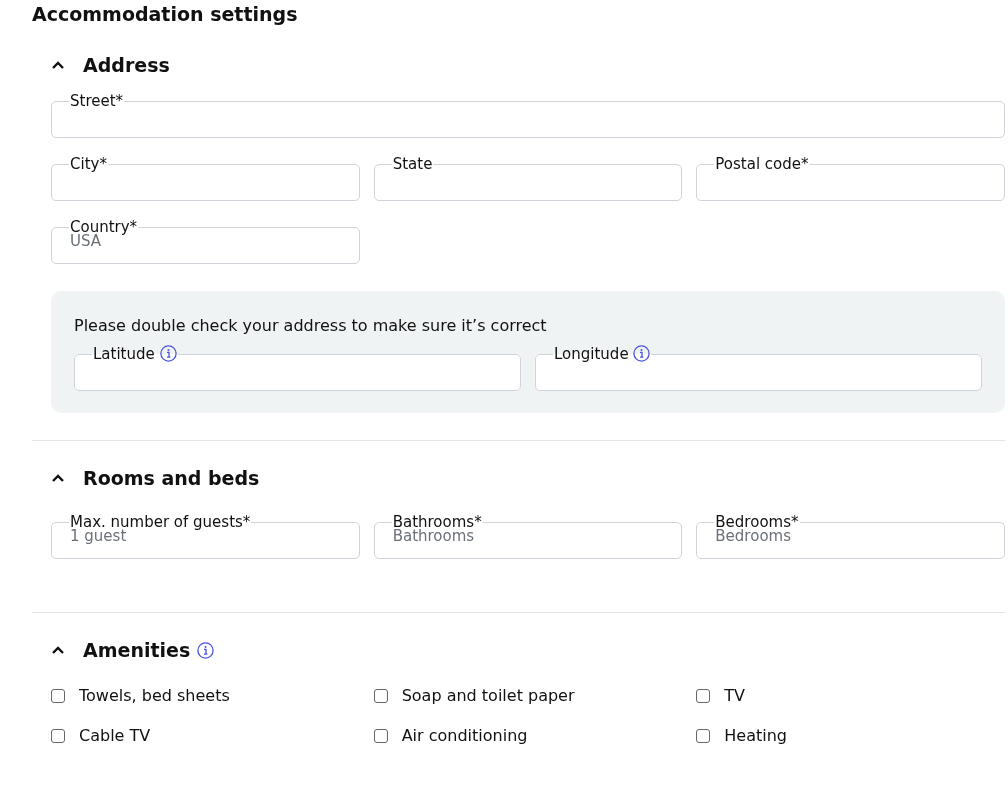  I want to click on notice-text: Please double check your address to make sure it’s correct, so click(311, 326).